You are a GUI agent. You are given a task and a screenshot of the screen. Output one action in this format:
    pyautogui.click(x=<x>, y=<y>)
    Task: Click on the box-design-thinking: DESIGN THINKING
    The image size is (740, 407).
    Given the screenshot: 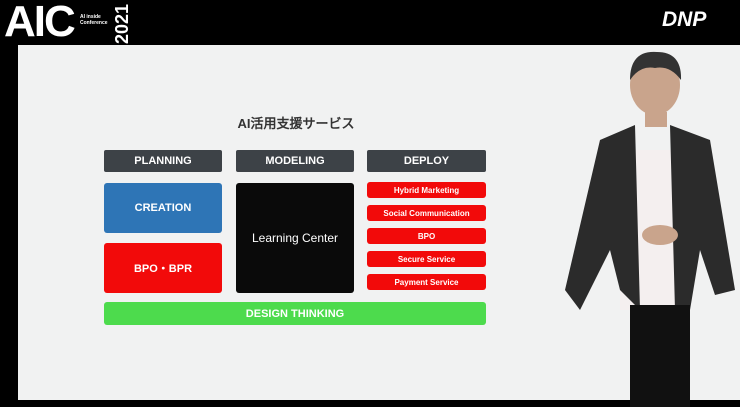 What is the action you would take?
    pyautogui.click(x=295, y=313)
    